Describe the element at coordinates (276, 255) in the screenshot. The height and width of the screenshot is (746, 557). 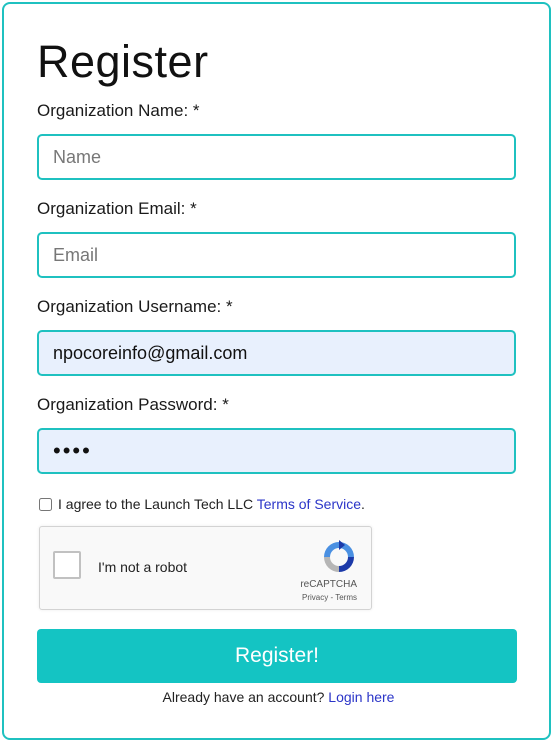
I see `org-email-input` at that location.